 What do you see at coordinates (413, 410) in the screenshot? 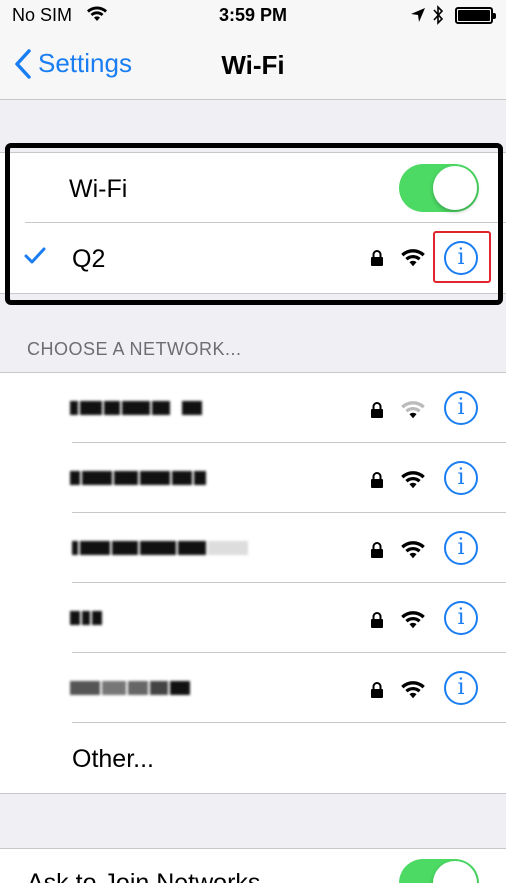
I see `wifi-signal-weak-icon` at bounding box center [413, 410].